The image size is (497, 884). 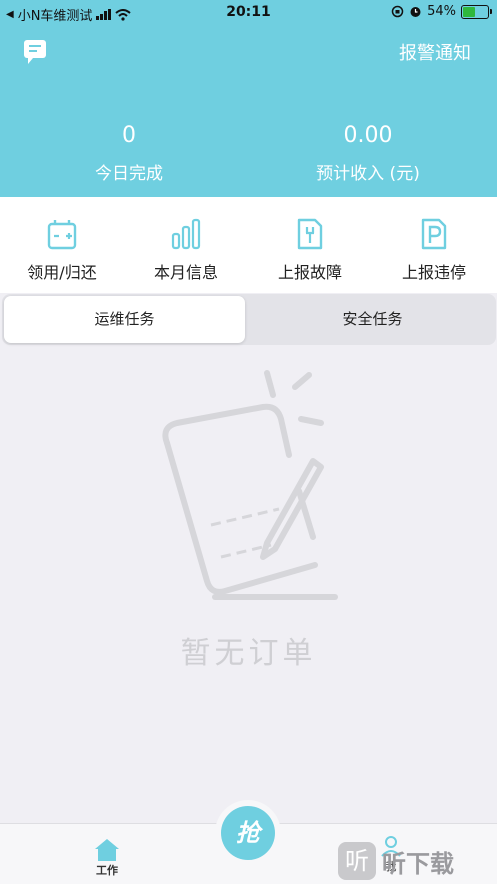 I want to click on watermark-logo-icon: 听, so click(x=357, y=861).